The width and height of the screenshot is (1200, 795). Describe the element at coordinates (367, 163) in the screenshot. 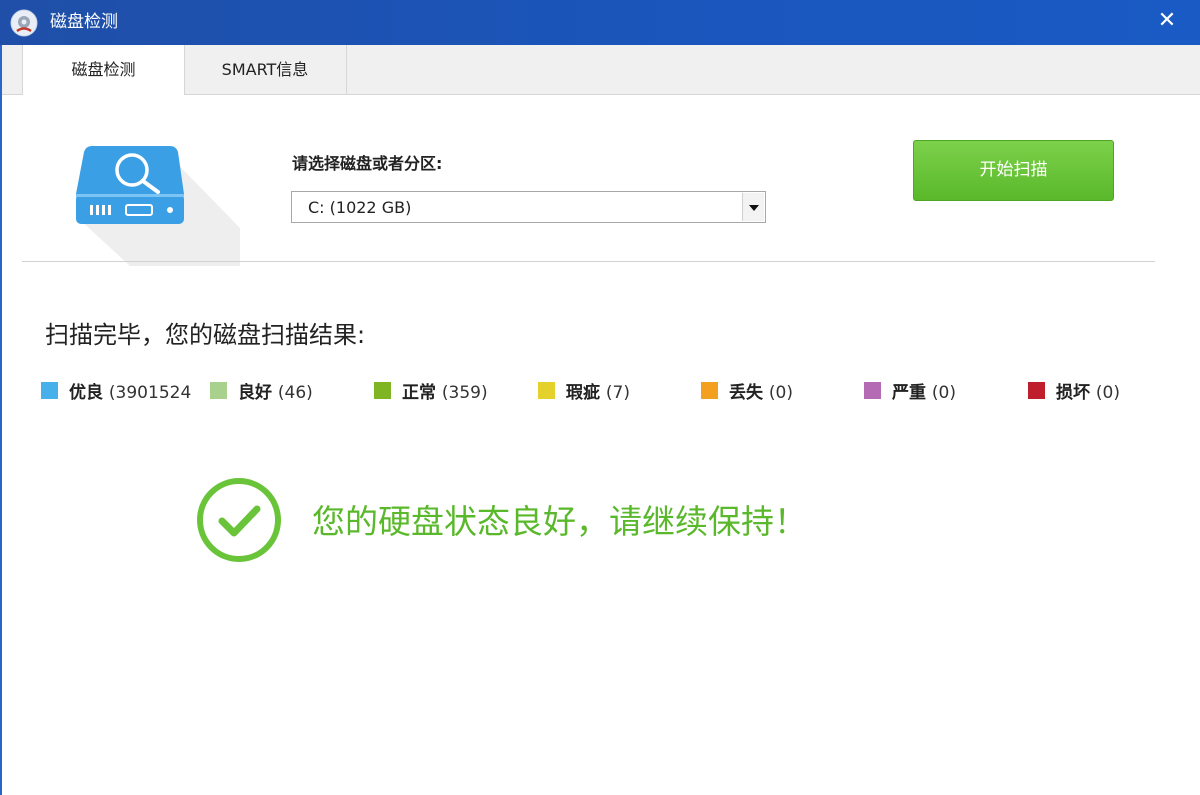

I see `disk-select-label: 请选择磁盘或者分区:` at that location.